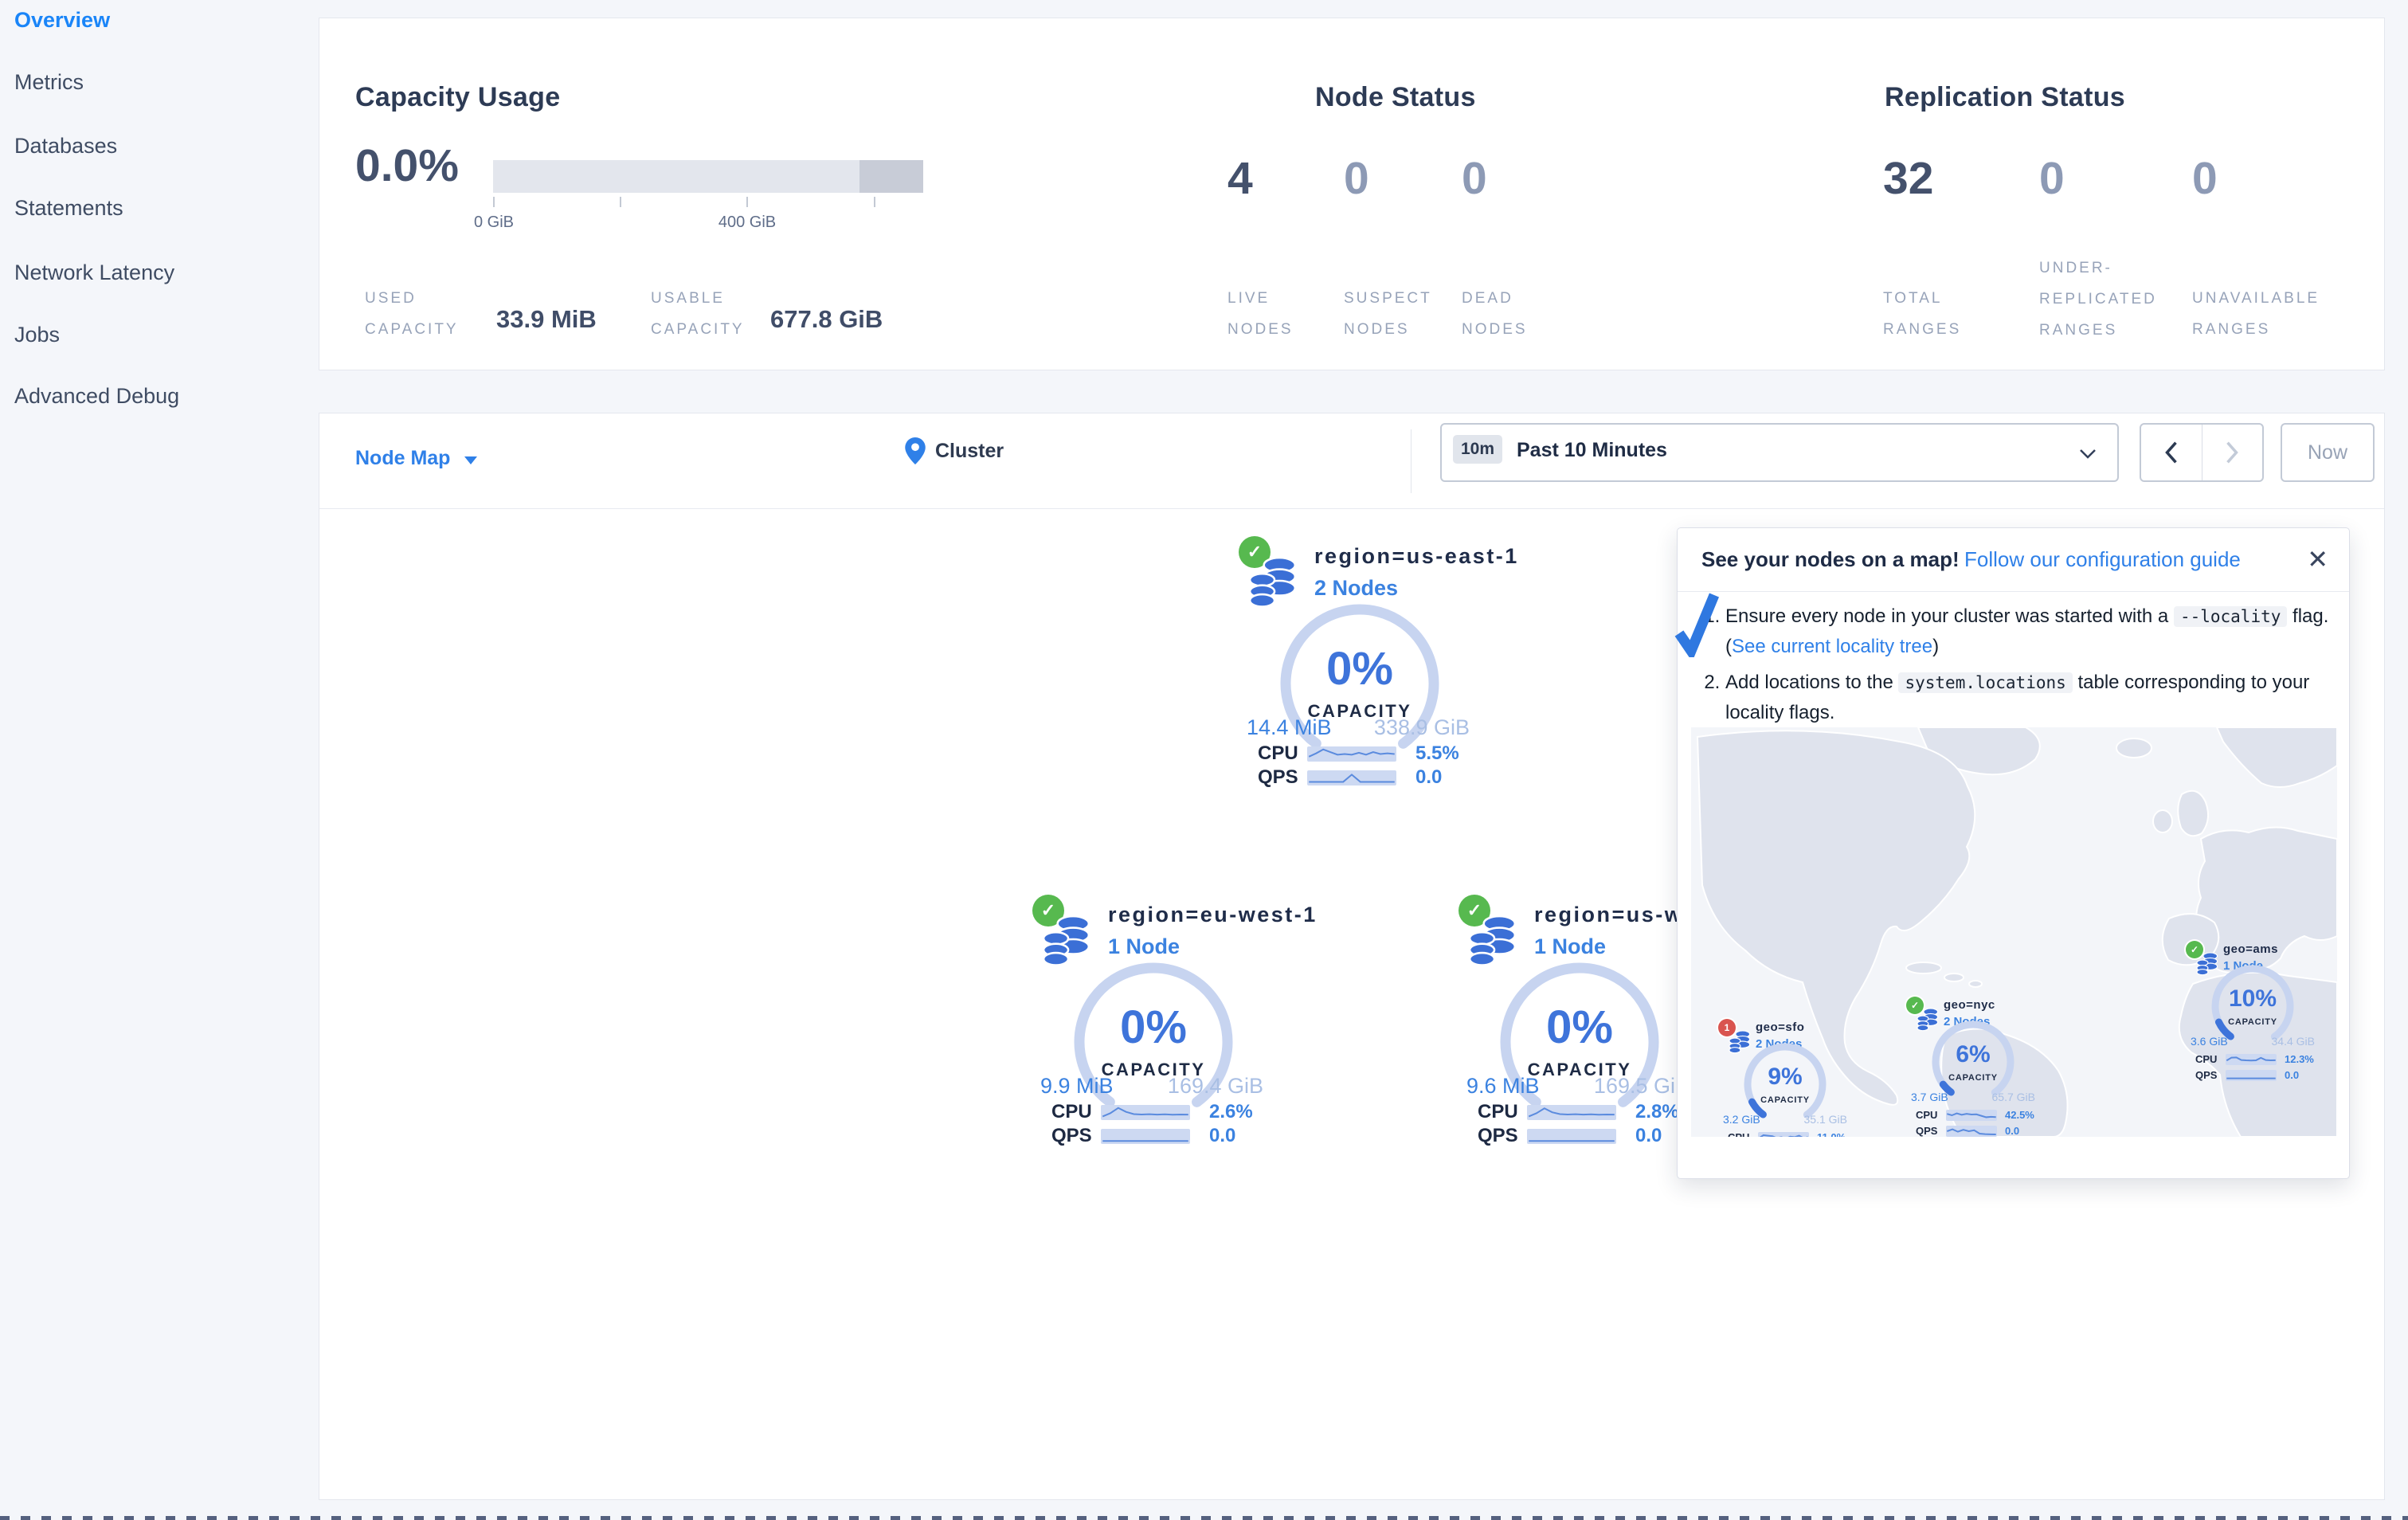 Image resolution: width=2408 pixels, height=1520 pixels. I want to click on configuration-guide-link: Follow our configuration guide, so click(2103, 559).